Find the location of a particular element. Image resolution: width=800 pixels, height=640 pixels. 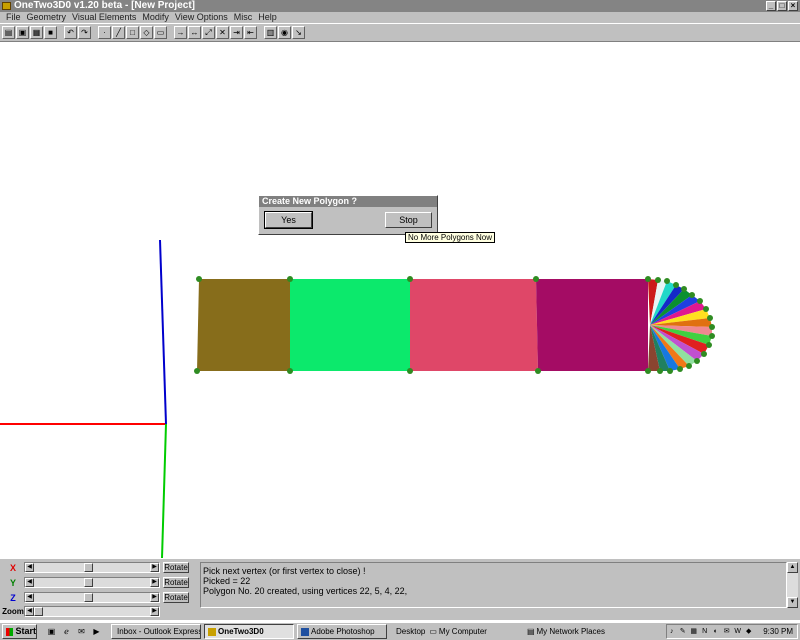

undo-icon: ↶ is located at coordinates (70, 32).